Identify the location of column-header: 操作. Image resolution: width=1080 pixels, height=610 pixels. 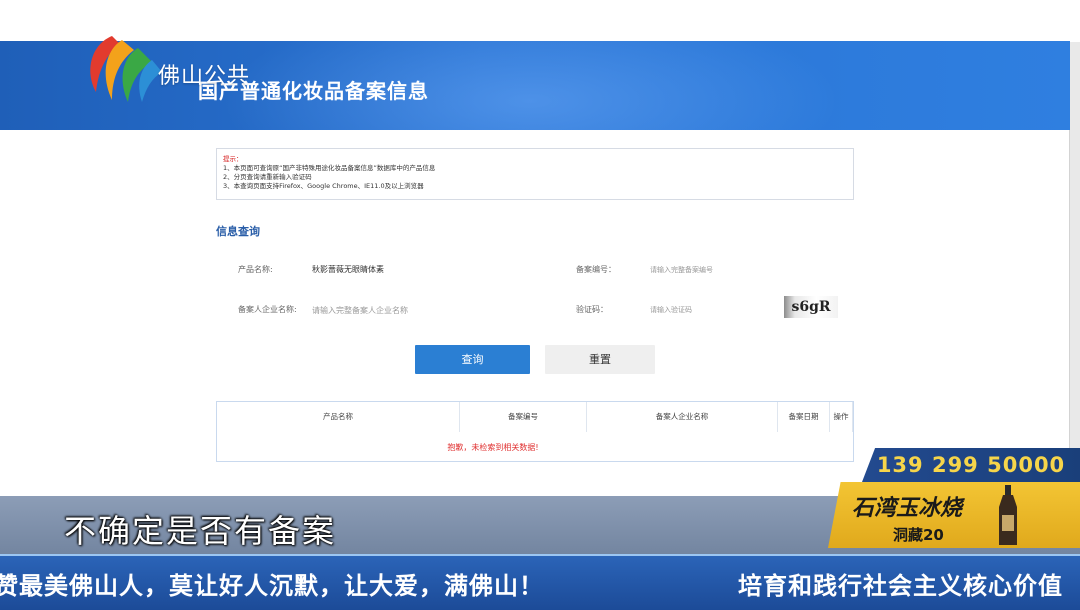
(841, 417).